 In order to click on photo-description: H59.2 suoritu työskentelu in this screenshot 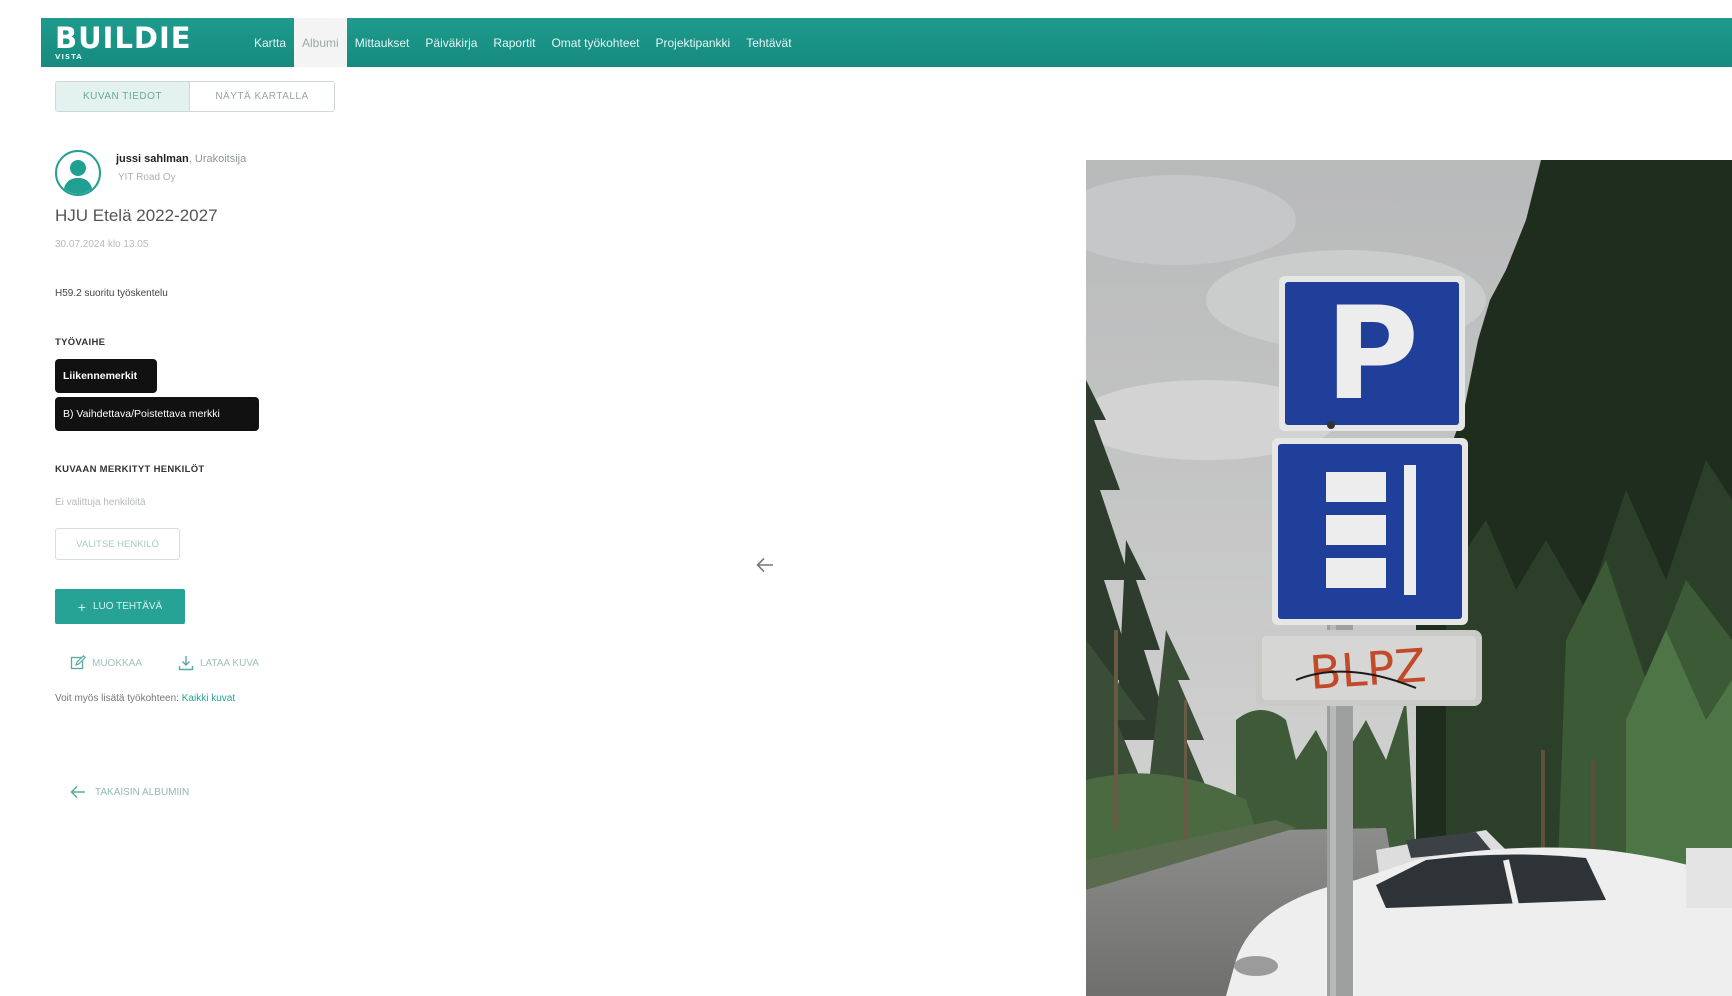, I will do `click(111, 293)`.